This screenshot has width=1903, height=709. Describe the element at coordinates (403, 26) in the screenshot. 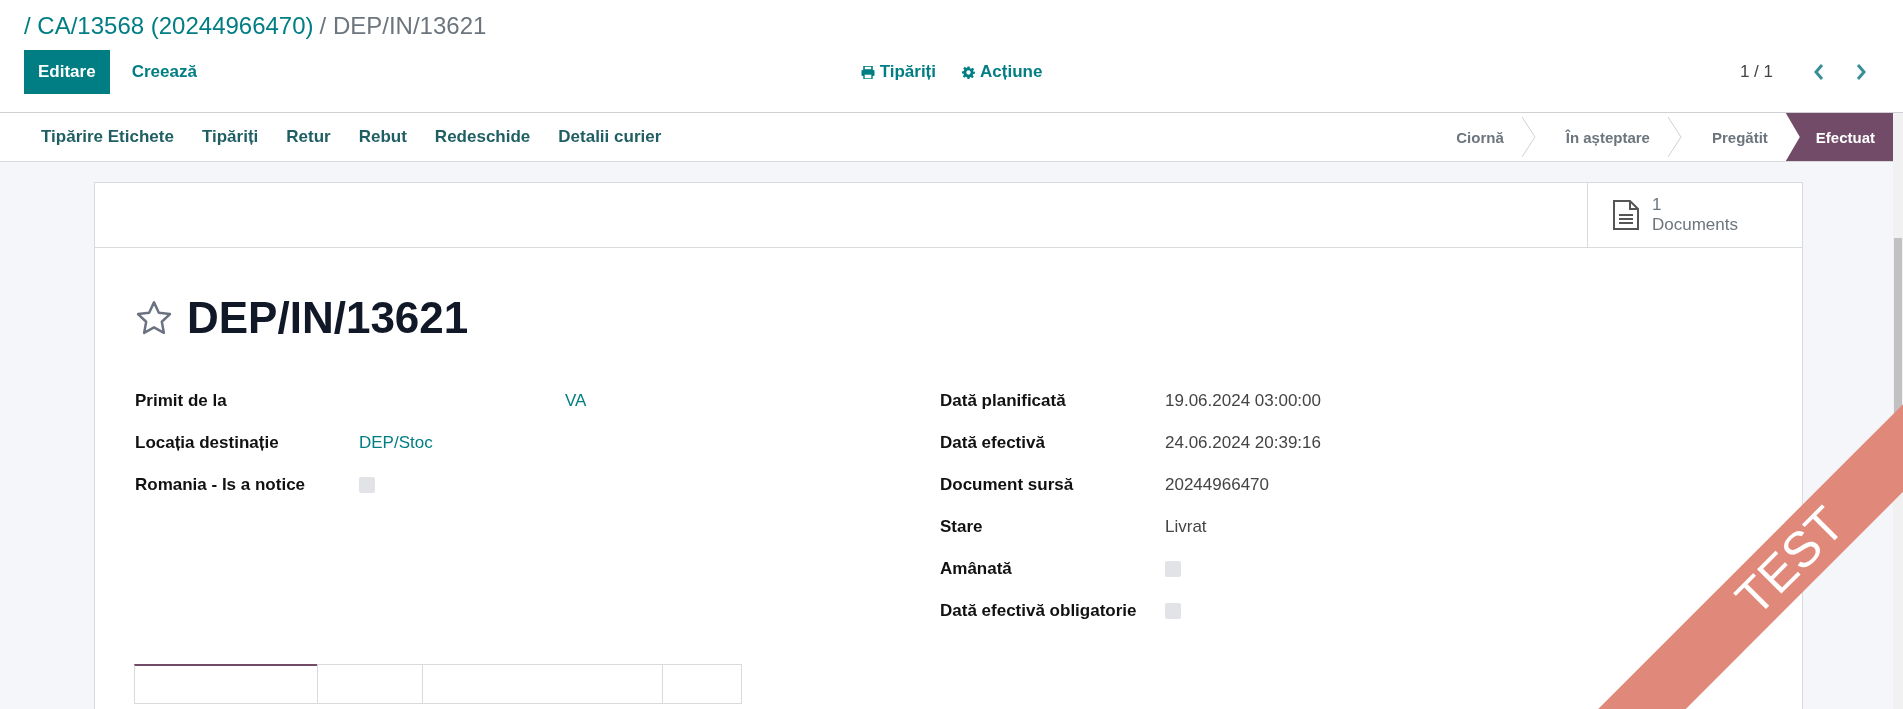

I see `breadcrumb-item: / DEP/IN/13621` at that location.